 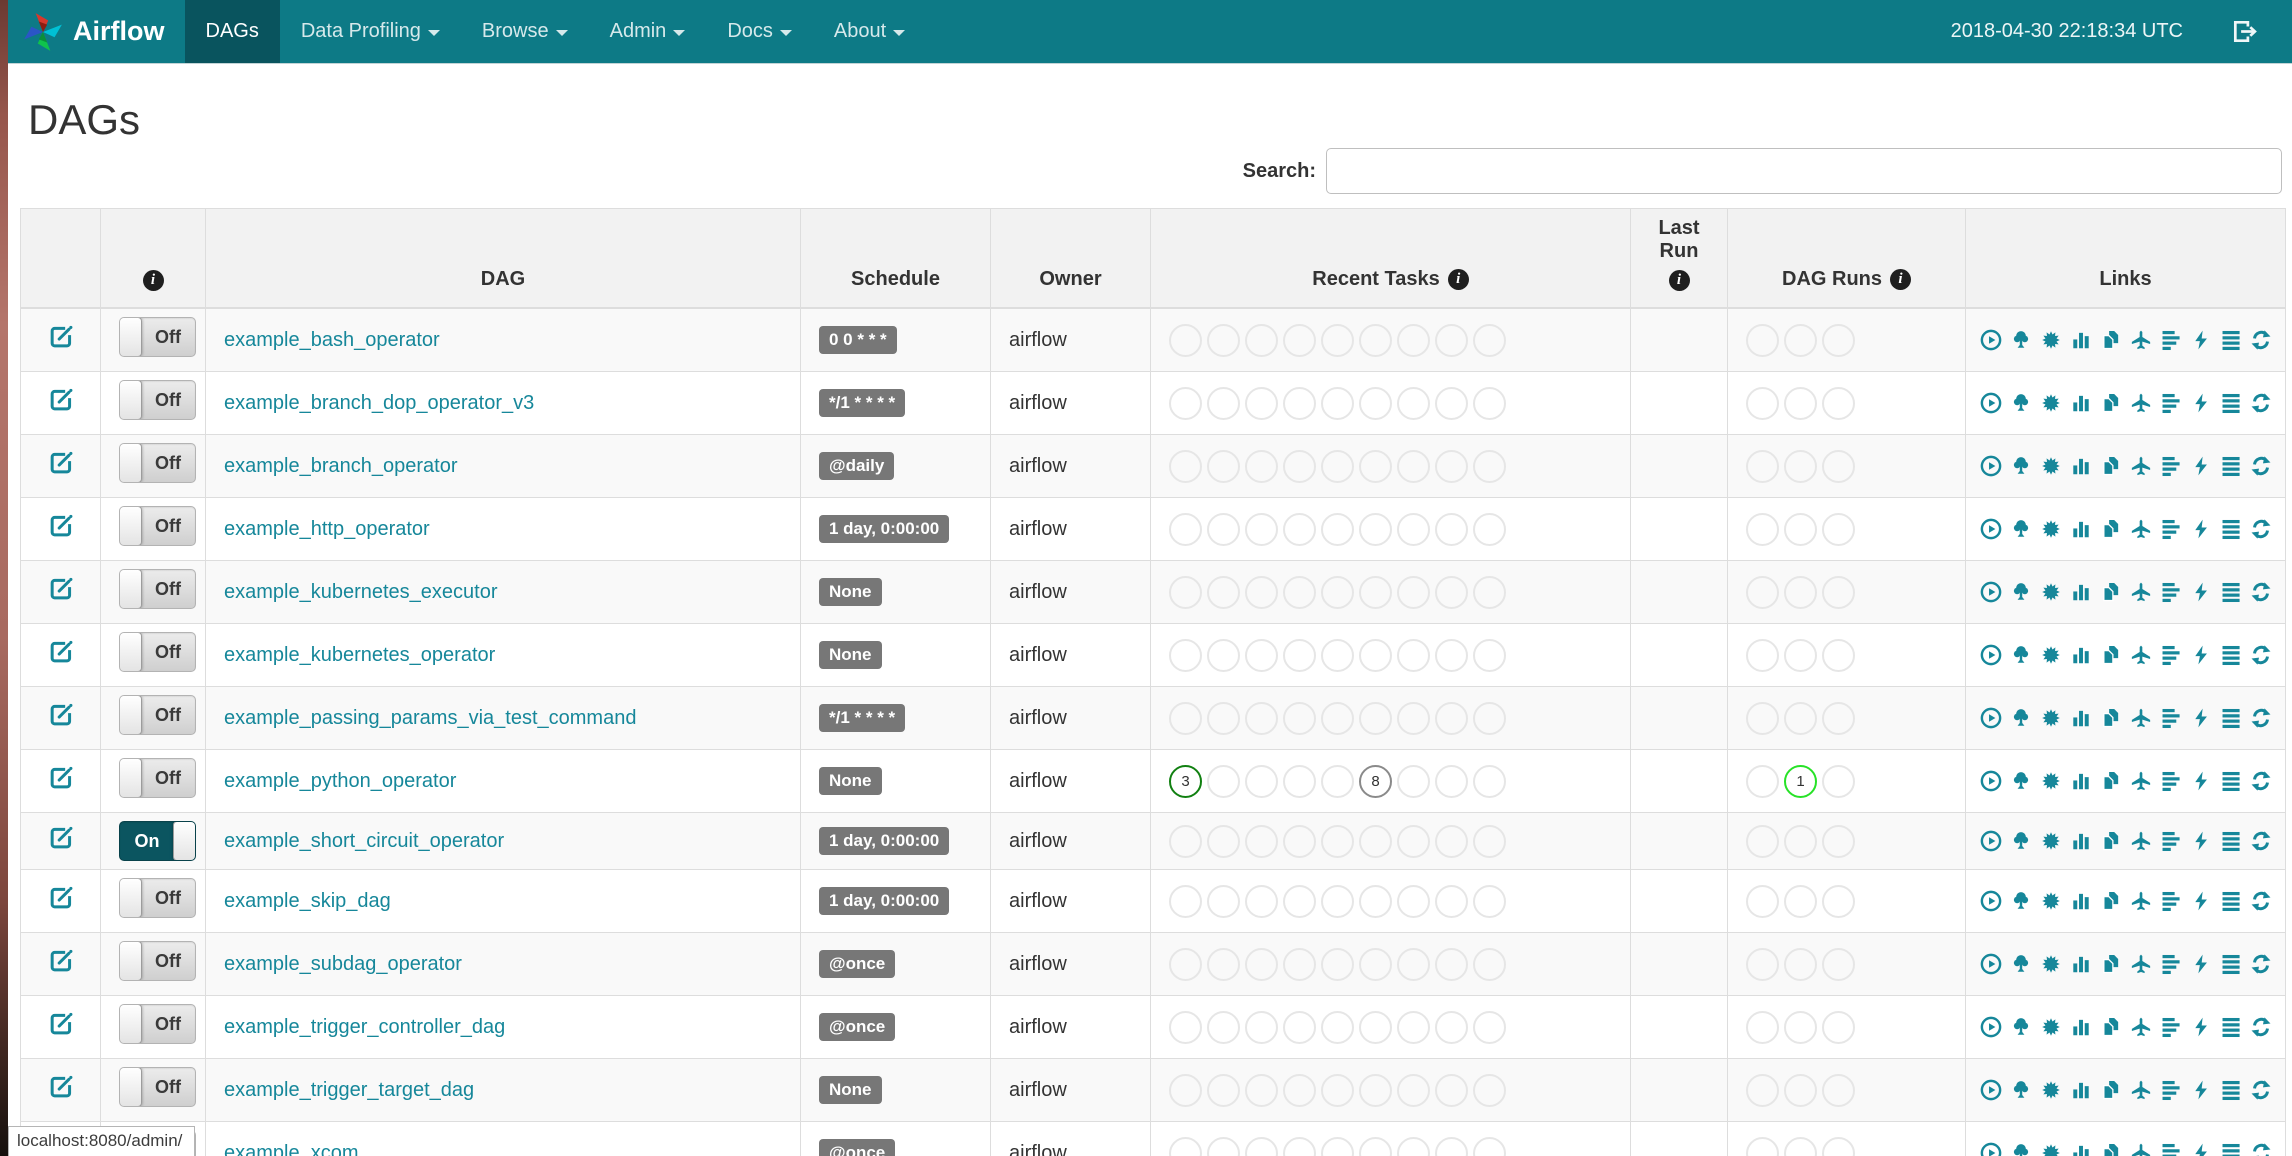 What do you see at coordinates (1804, 171) in the screenshot?
I see `search-input` at bounding box center [1804, 171].